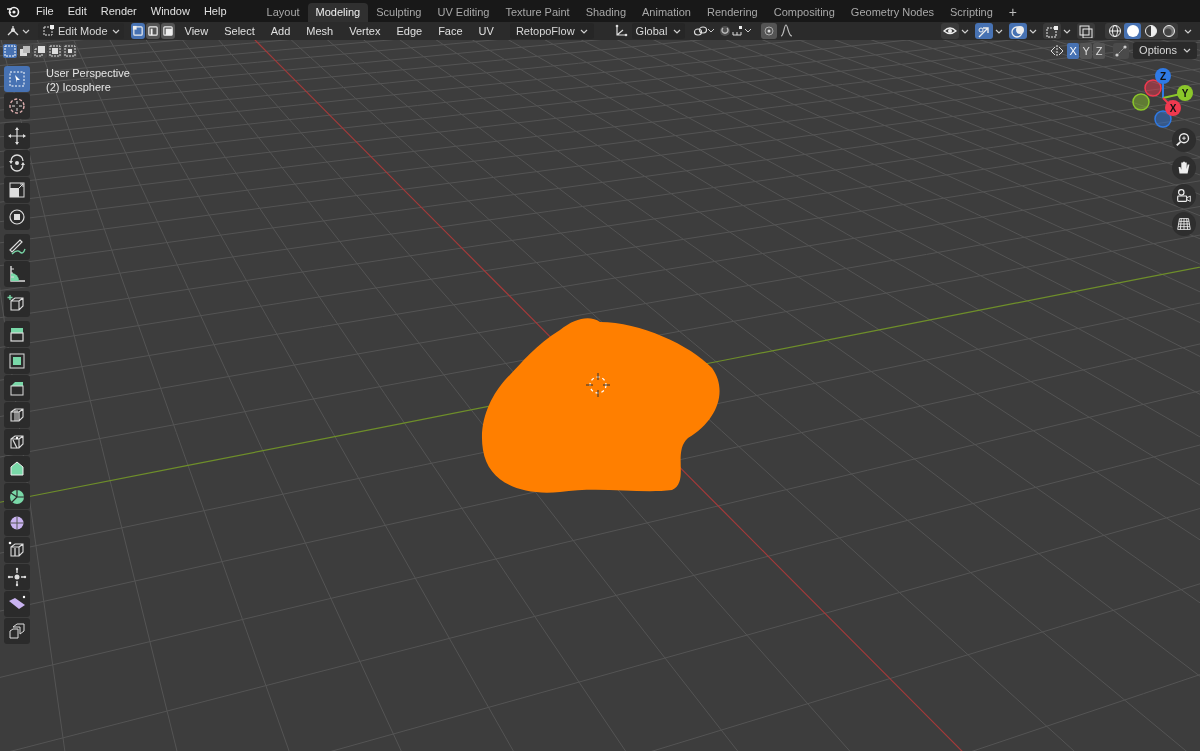 Image resolution: width=1200 pixels, height=751 pixels. What do you see at coordinates (283, 12) in the screenshot?
I see `workspace-tab: Layout` at bounding box center [283, 12].